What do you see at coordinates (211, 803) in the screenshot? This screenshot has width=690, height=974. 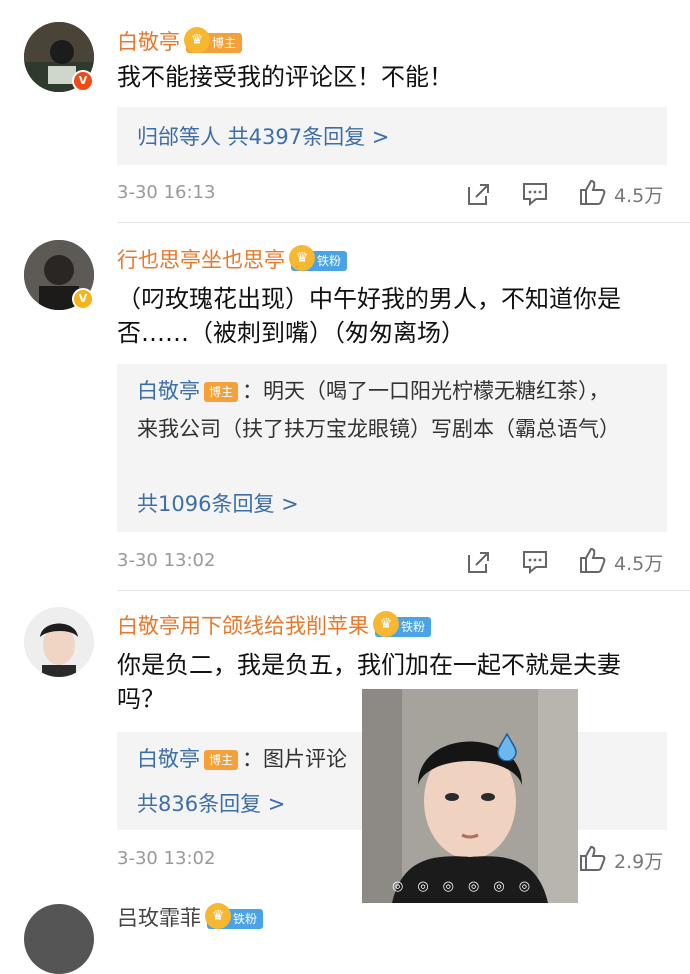 I see `replies-count-link: 共836条回复 >` at bounding box center [211, 803].